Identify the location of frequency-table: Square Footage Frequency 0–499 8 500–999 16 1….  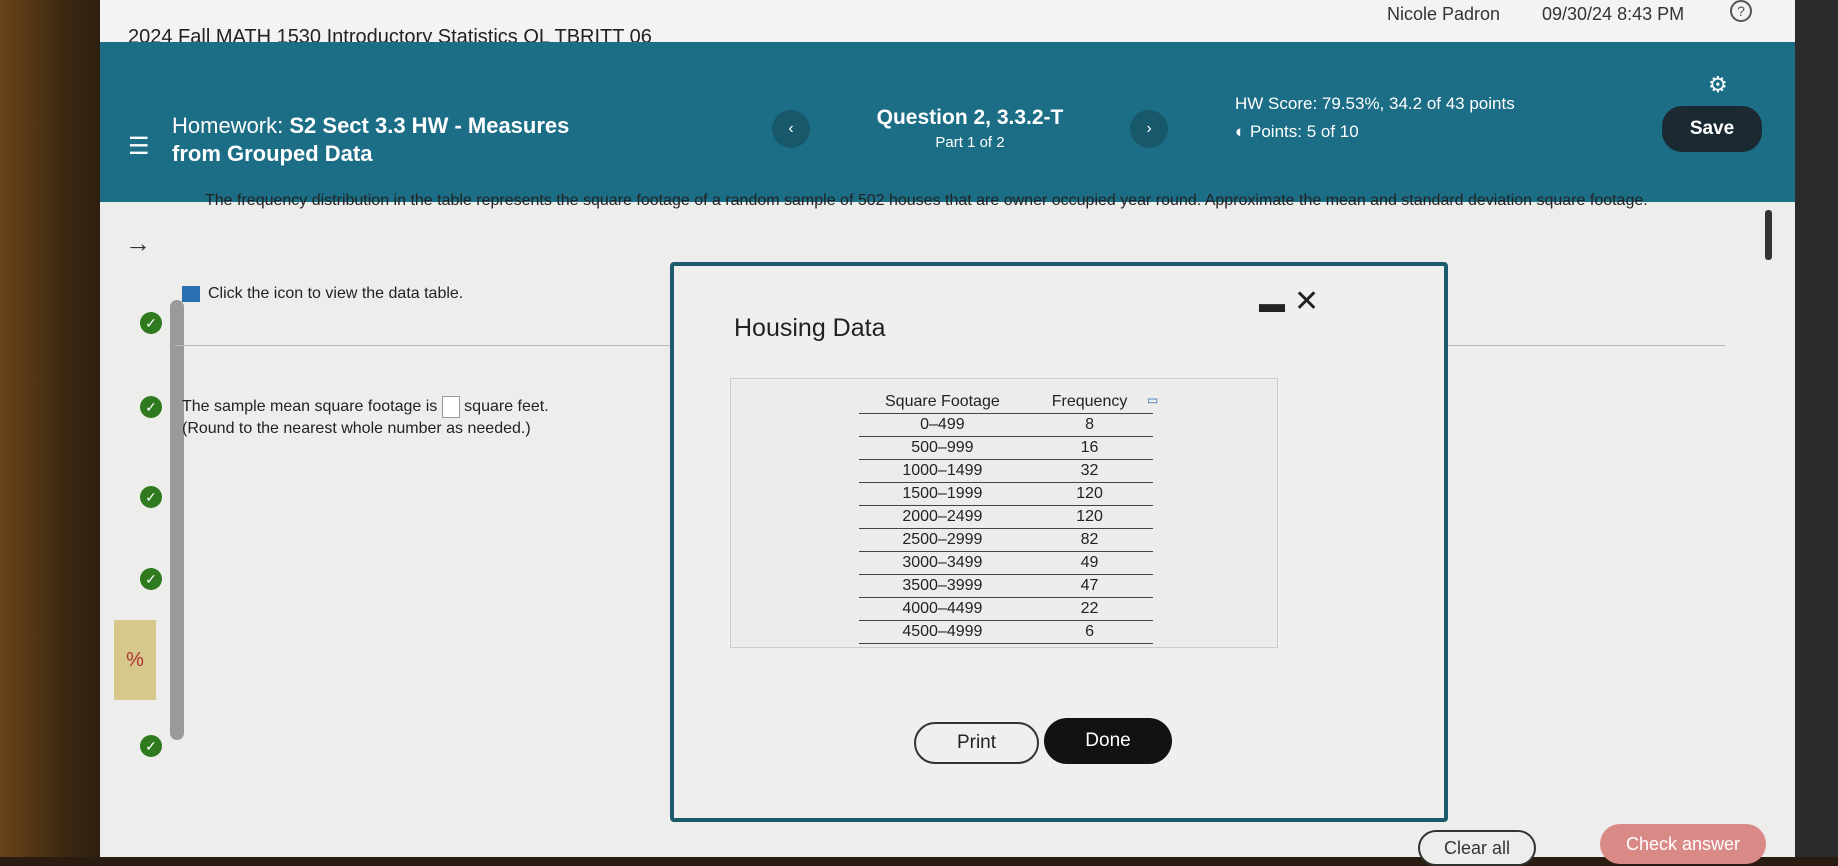
(1006, 517).